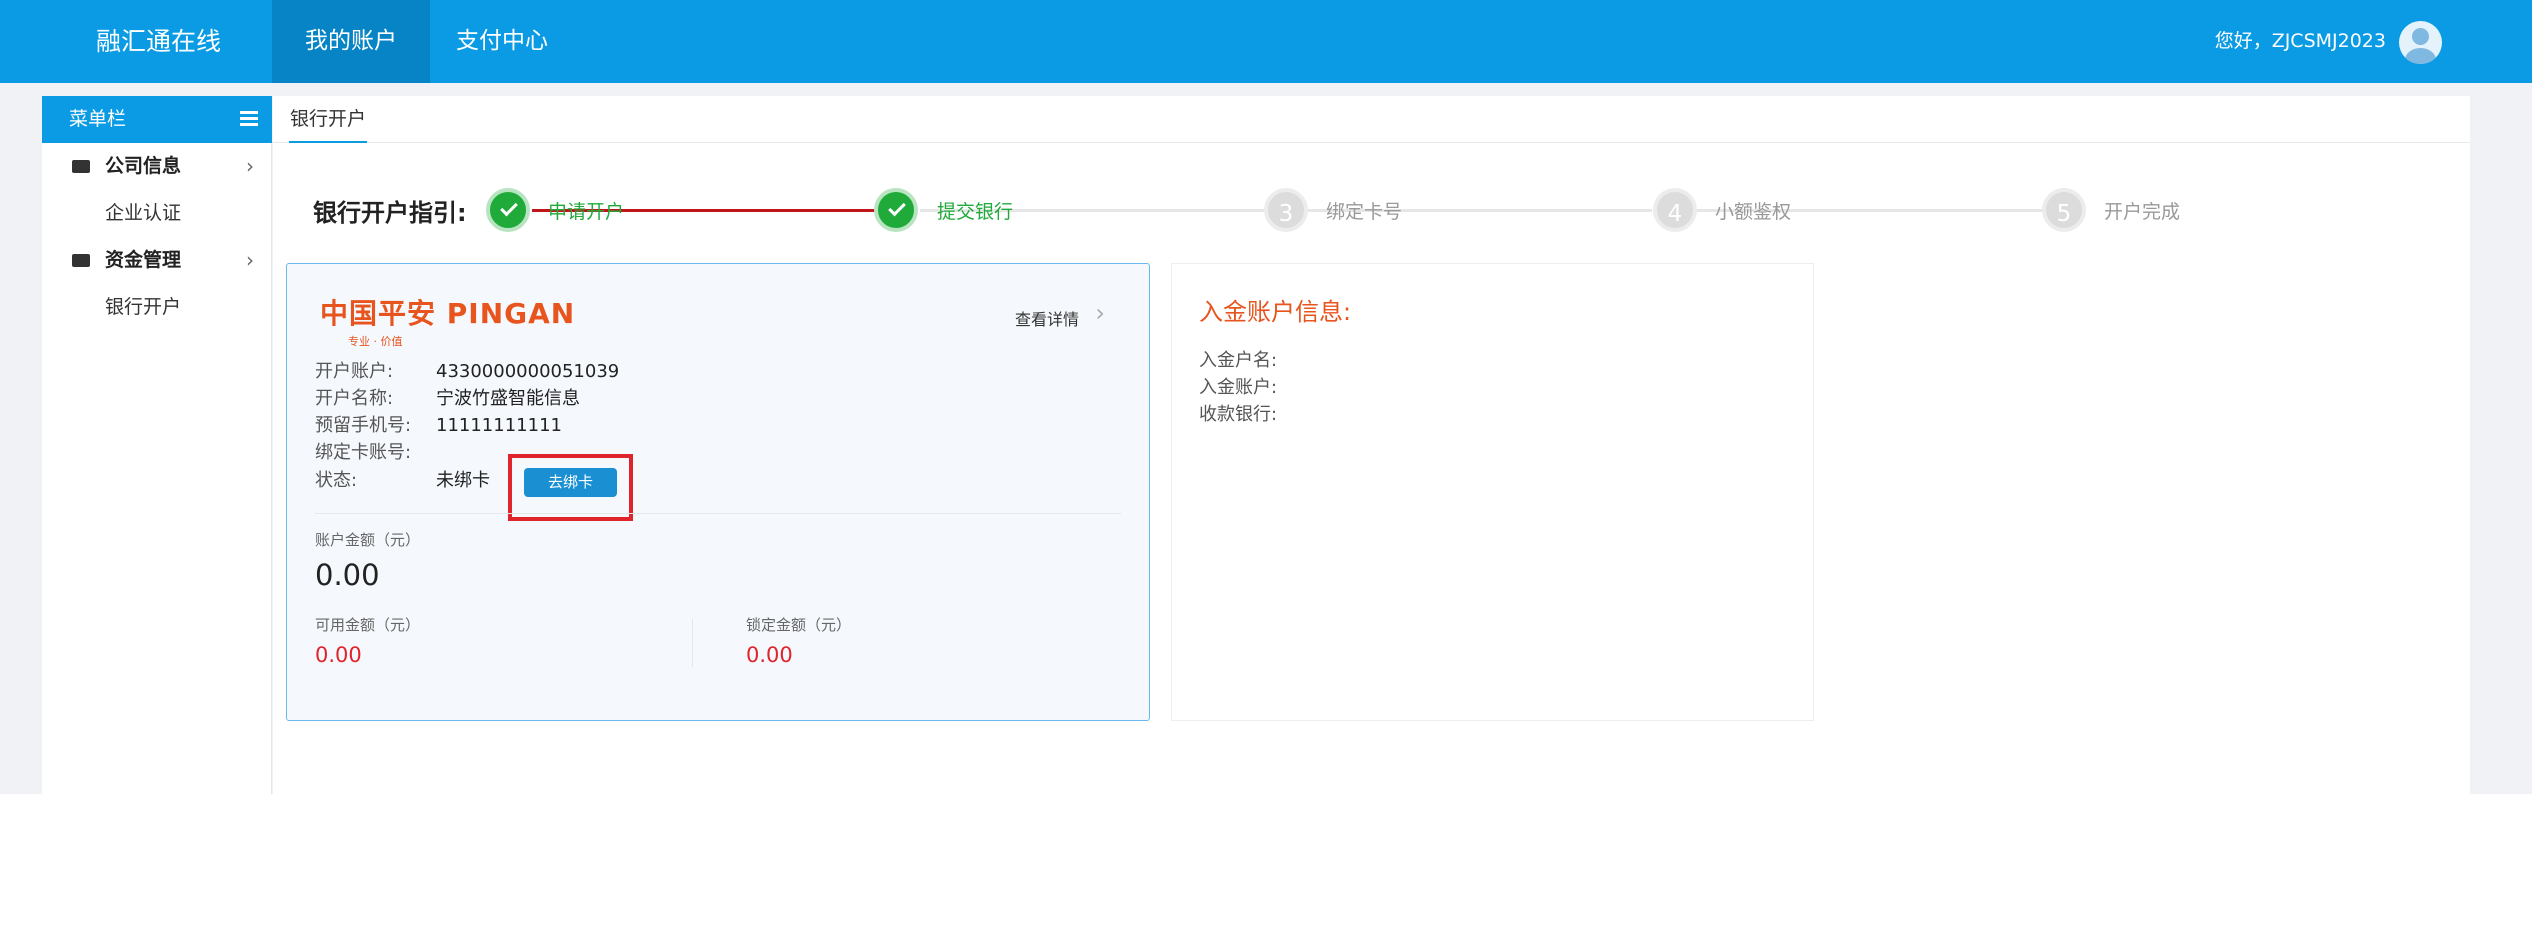 This screenshot has height=927, width=2532. Describe the element at coordinates (390, 213) in the screenshot. I see `guide-label: 银行开户指引:` at that location.